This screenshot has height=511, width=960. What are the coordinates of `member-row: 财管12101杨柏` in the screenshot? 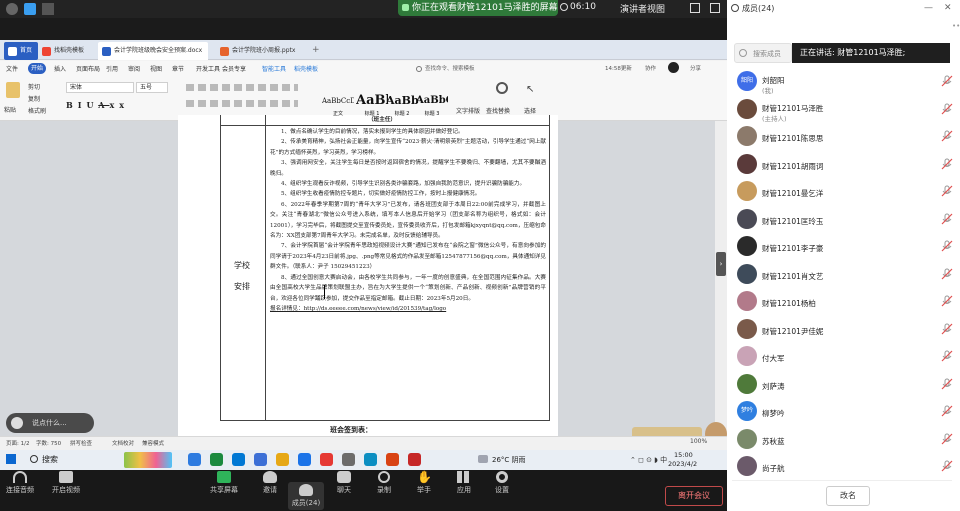 It's located at (845, 301).